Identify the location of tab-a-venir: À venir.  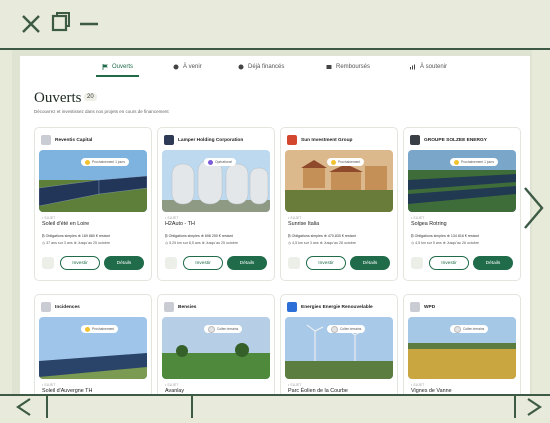
(187, 67).